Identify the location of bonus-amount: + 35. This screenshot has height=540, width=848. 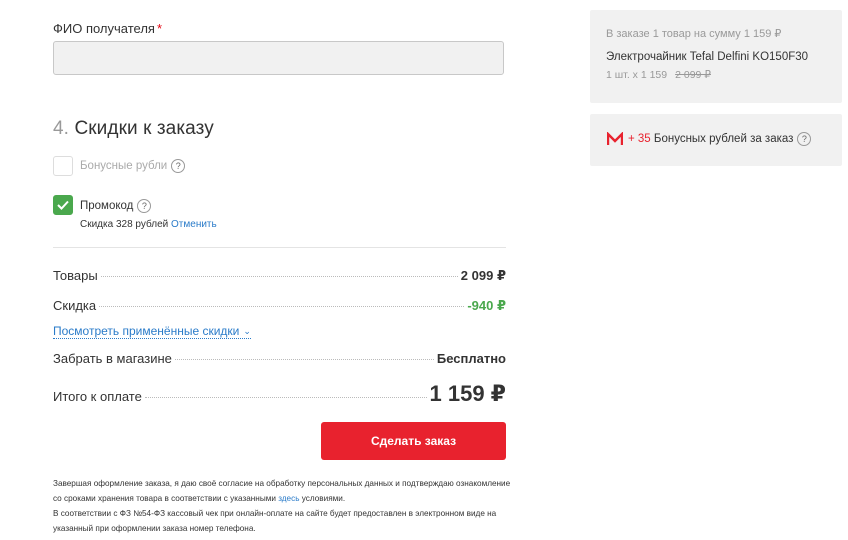
(639, 139).